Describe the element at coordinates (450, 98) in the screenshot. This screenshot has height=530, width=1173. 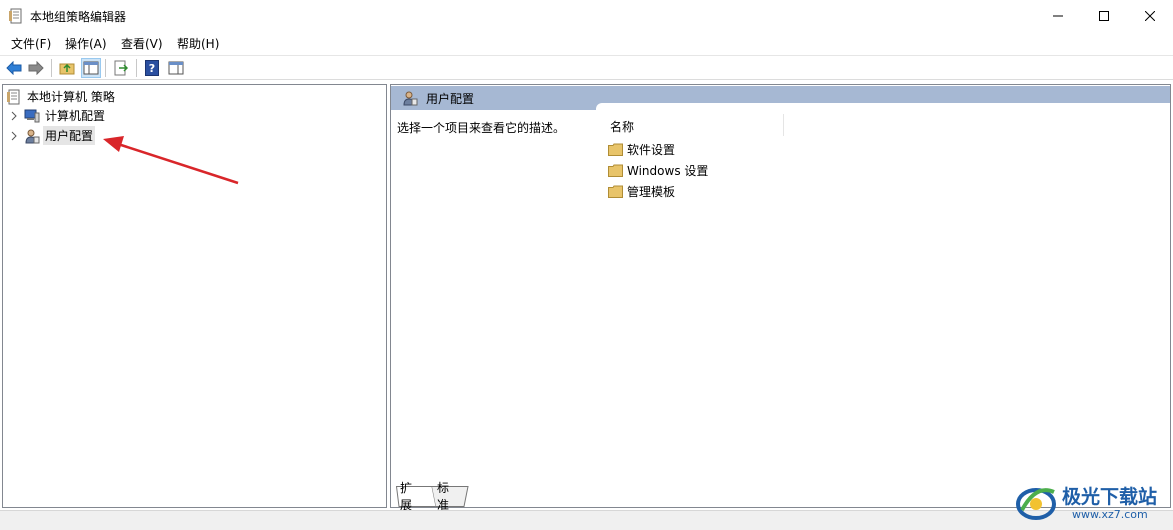
I see `details-header-title: 用户配置` at that location.